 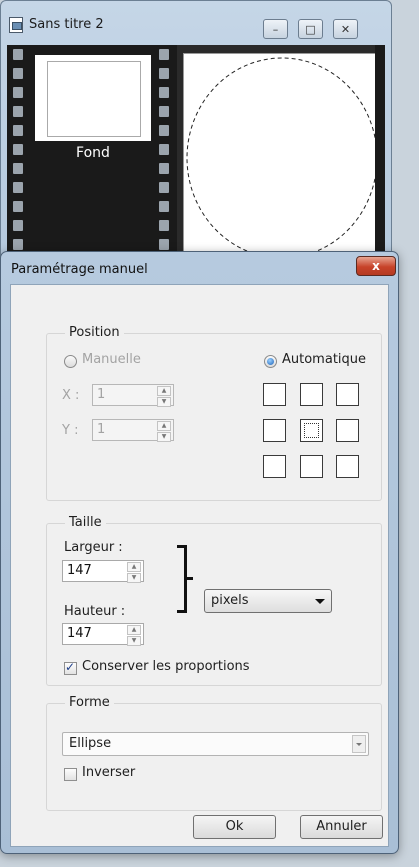 I want to click on shape-select: Ellipse, so click(x=215, y=744).